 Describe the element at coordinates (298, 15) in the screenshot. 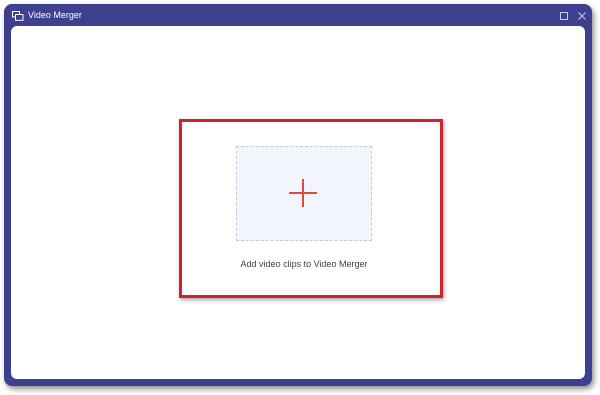

I see `title-bar: Video Merger` at that location.